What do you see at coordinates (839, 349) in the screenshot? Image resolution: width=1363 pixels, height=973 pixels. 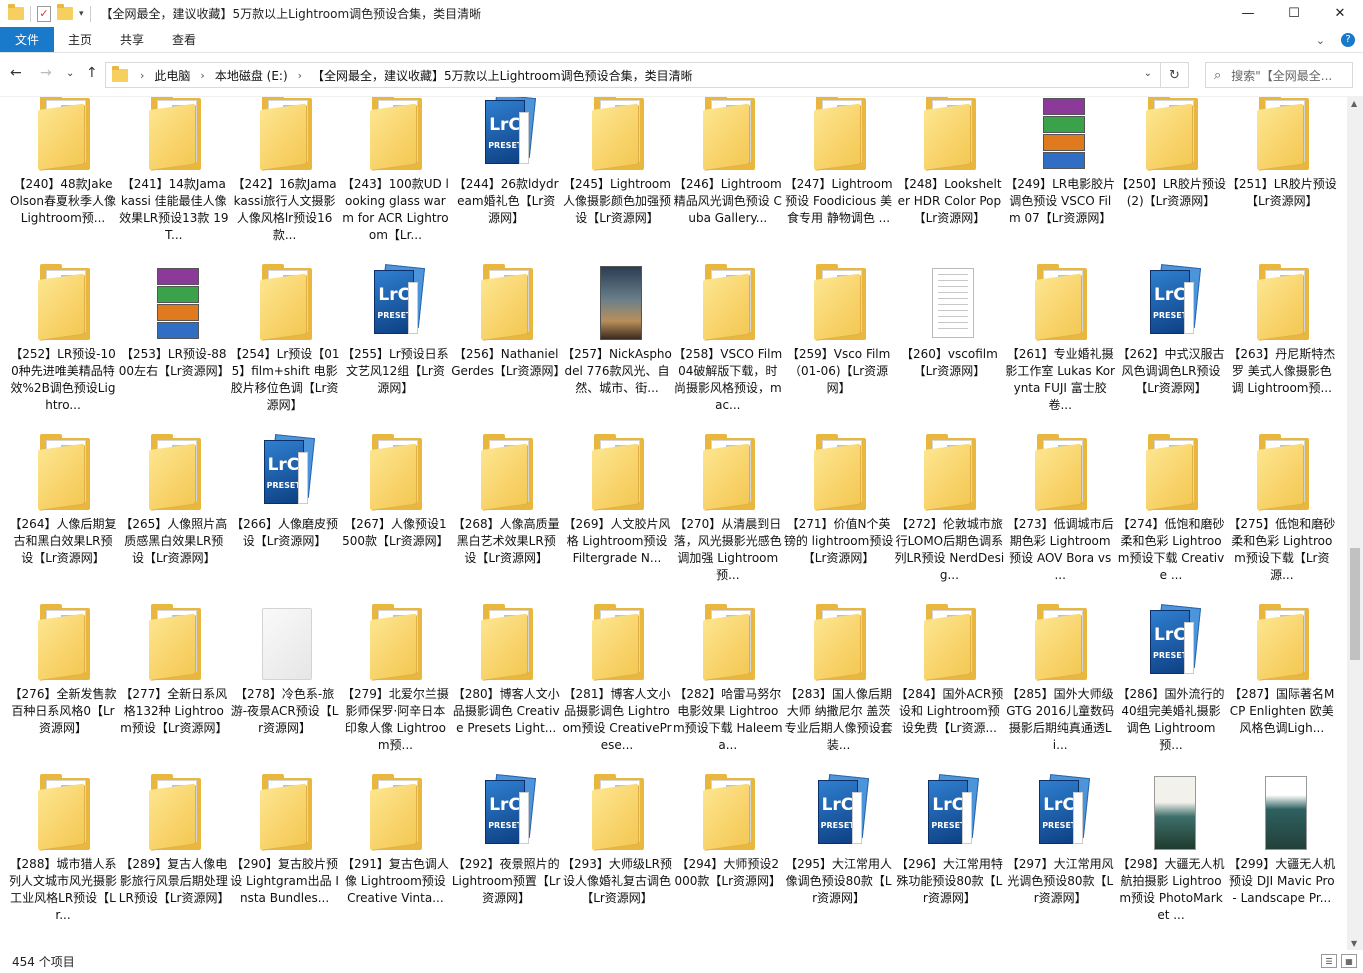 I see `folder-item: 【259】Vsco Film （01-06)【Lr资源网】` at bounding box center [839, 349].